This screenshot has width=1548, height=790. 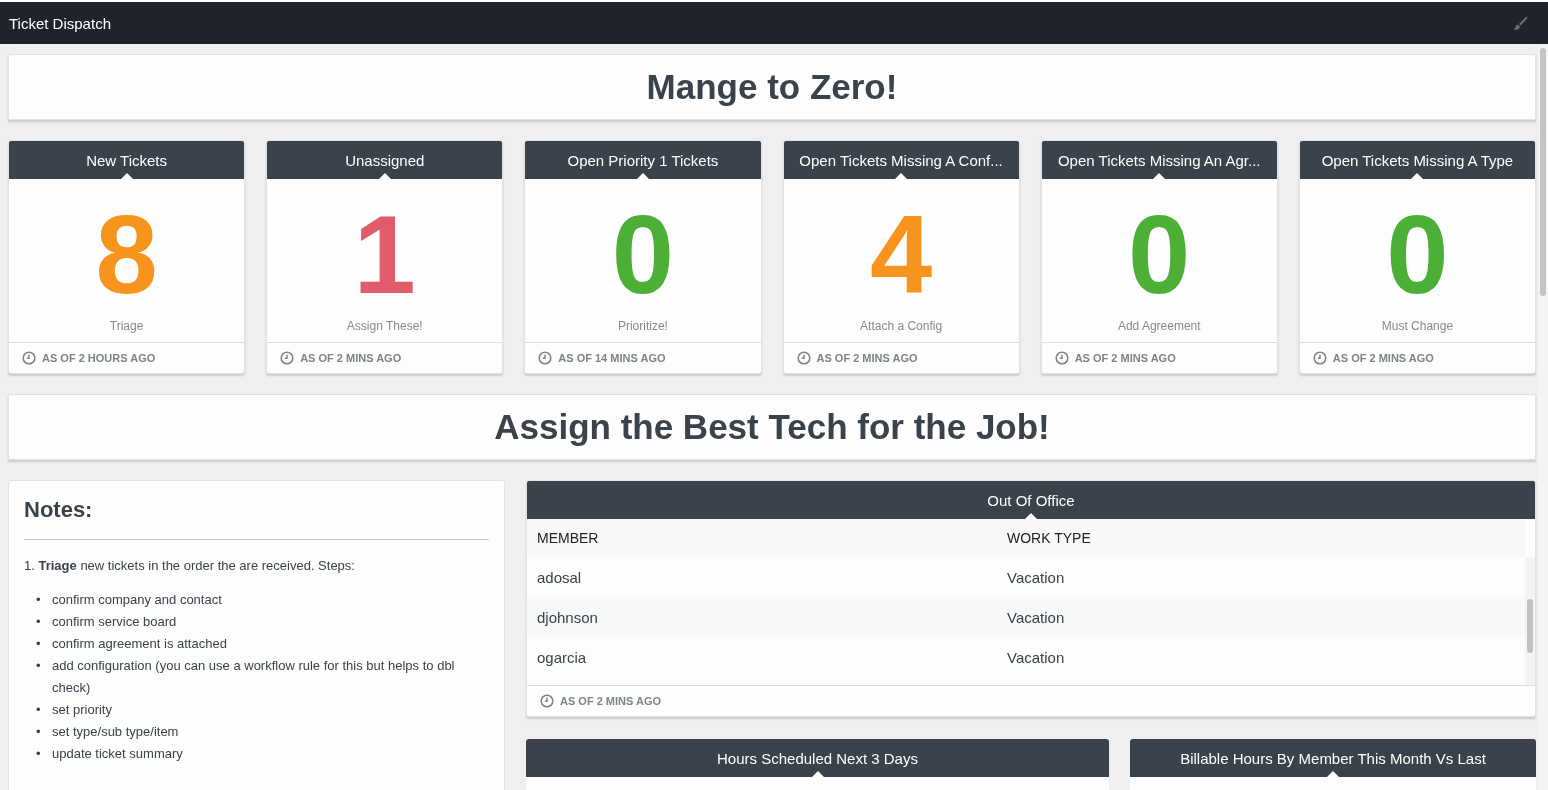 What do you see at coordinates (642, 326) in the screenshot?
I see `metric-caption: Prioritize!` at bounding box center [642, 326].